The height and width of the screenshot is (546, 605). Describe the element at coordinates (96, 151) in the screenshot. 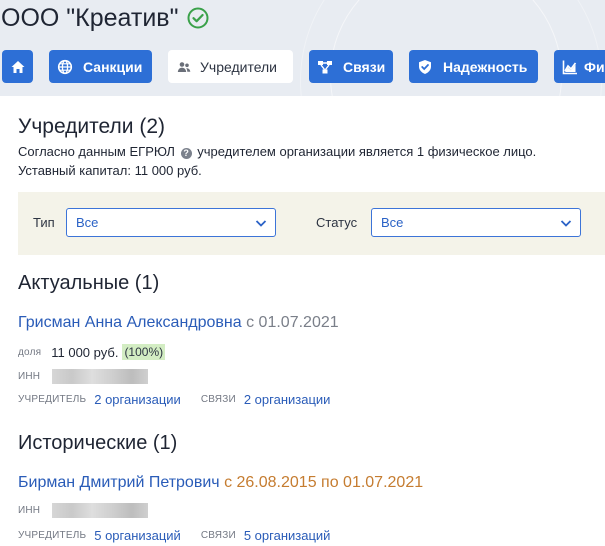

I see `description-text: Согласно данным ЕГРЮЛ` at that location.